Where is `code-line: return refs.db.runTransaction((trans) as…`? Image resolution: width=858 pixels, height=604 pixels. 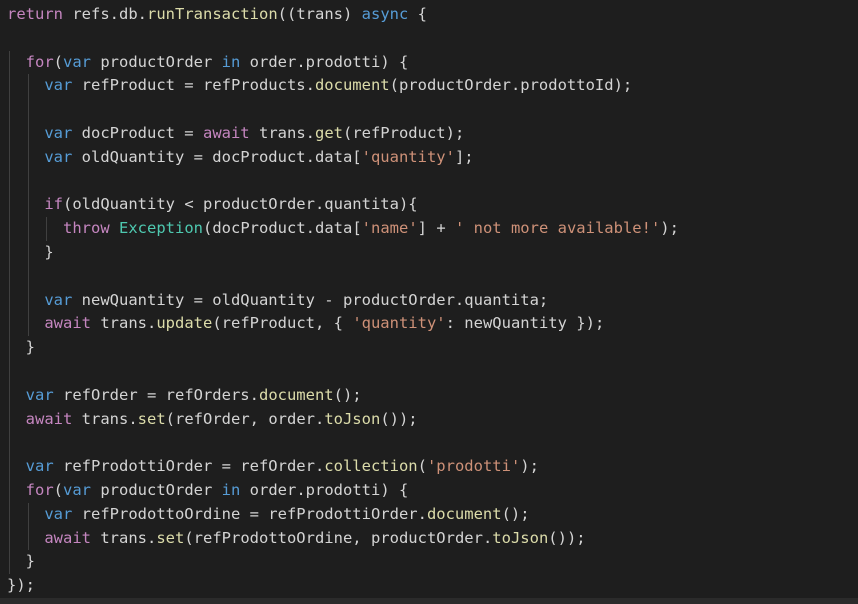 code-line: return refs.db.runTransaction((trans) as… is located at coordinates (343, 15).